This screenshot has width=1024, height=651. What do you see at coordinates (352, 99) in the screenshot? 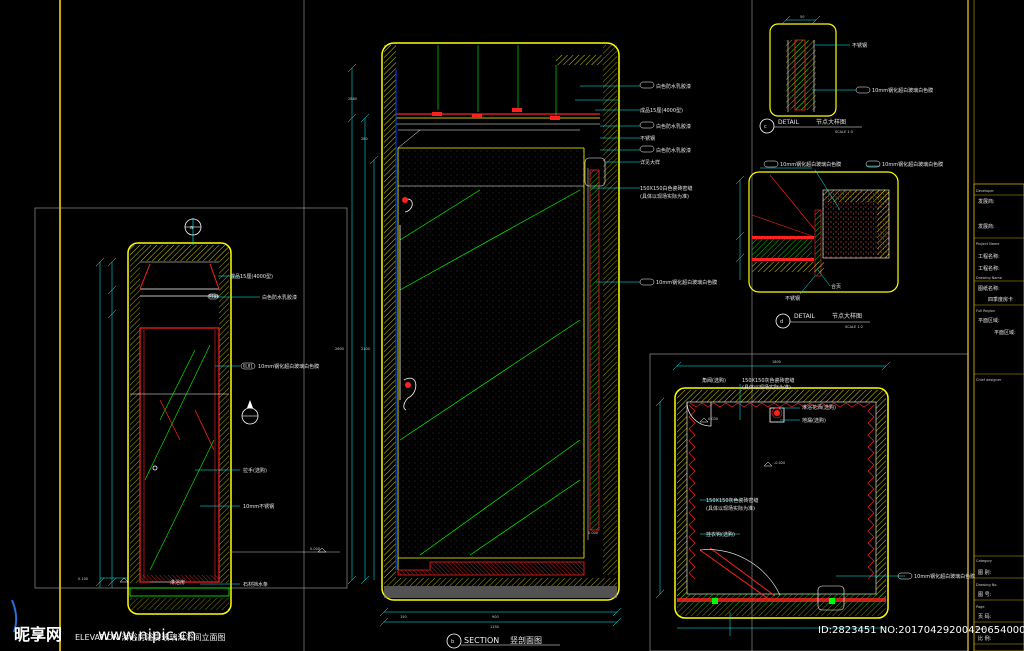
I see `section-dim: 2880` at bounding box center [352, 99].